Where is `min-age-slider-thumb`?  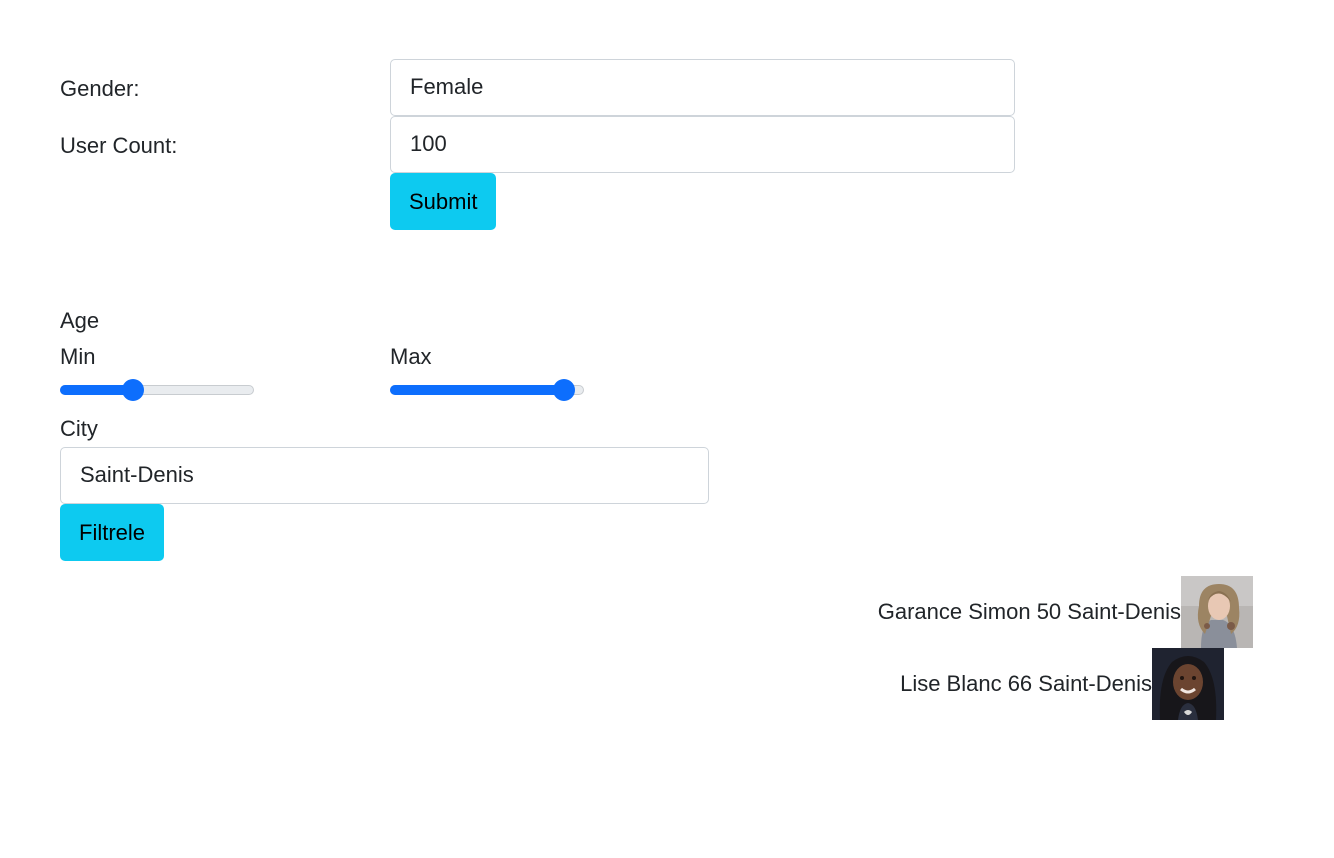 min-age-slider-thumb is located at coordinates (132, 390).